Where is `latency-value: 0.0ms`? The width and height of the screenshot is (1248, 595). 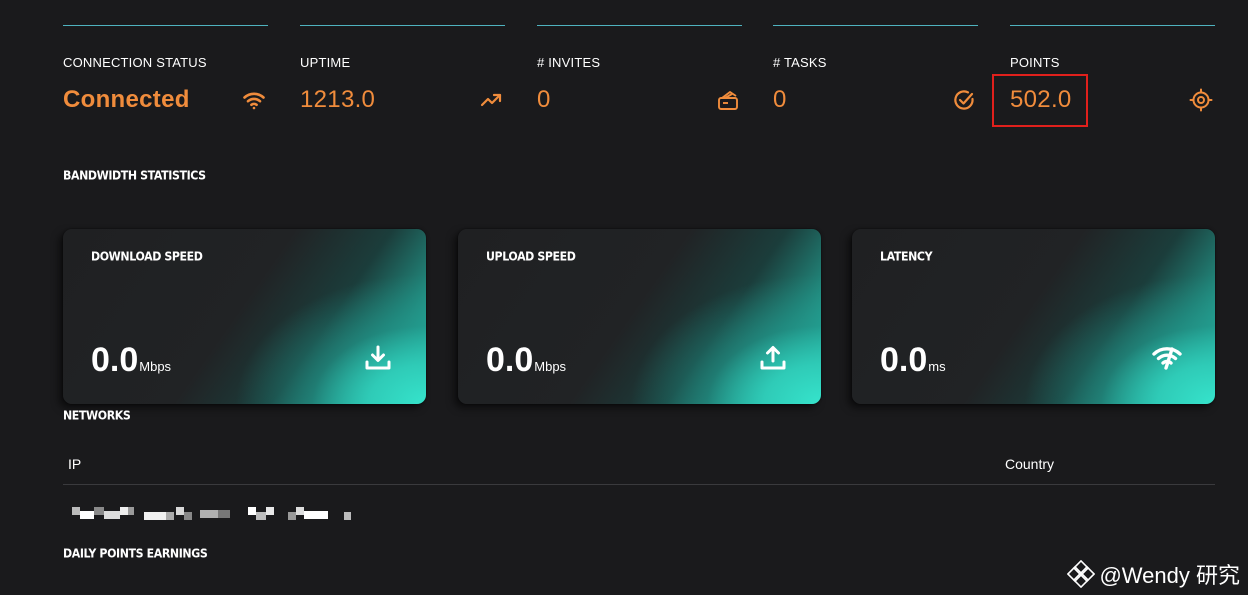 latency-value: 0.0ms is located at coordinates (913, 360).